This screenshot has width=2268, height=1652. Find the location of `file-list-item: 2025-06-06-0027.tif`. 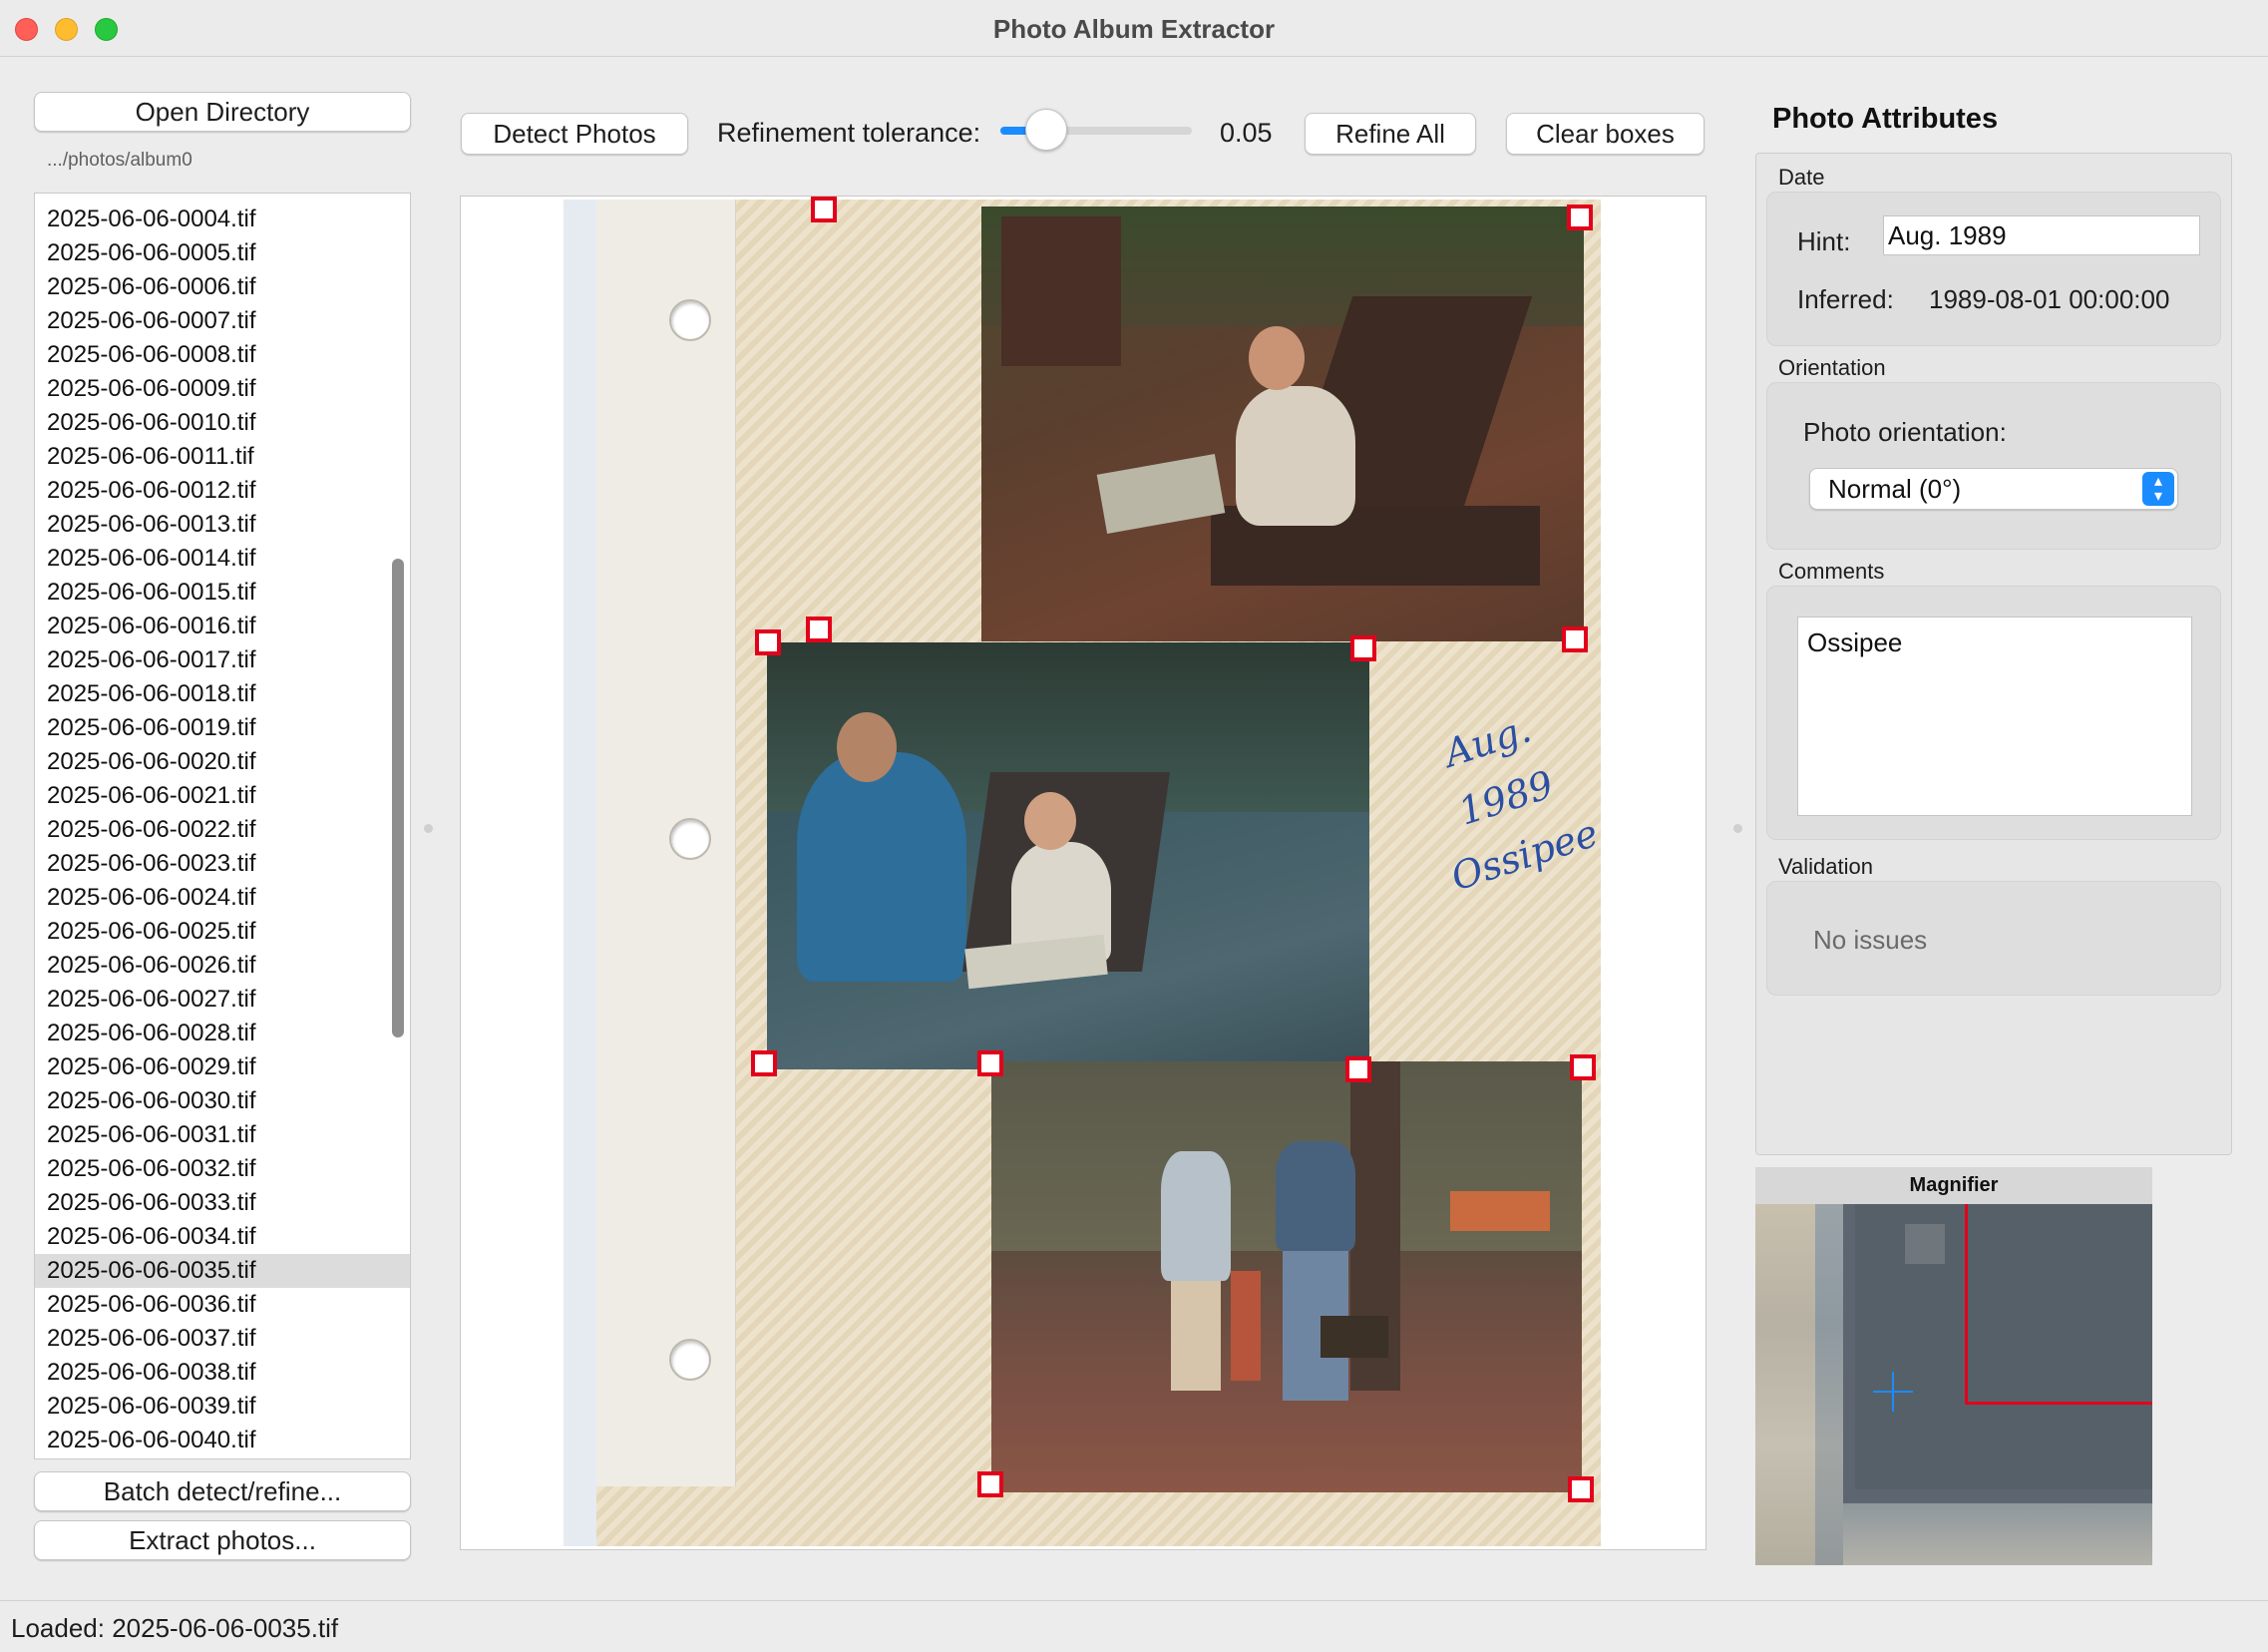

file-list-item: 2025-06-06-0027.tif is located at coordinates (222, 1000).